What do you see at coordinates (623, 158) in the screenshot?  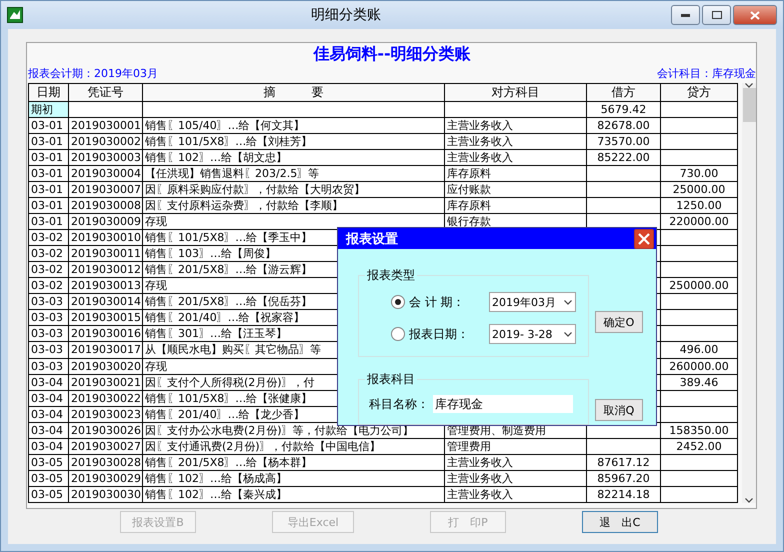 I see `debit-cell: 85222.00` at bounding box center [623, 158].